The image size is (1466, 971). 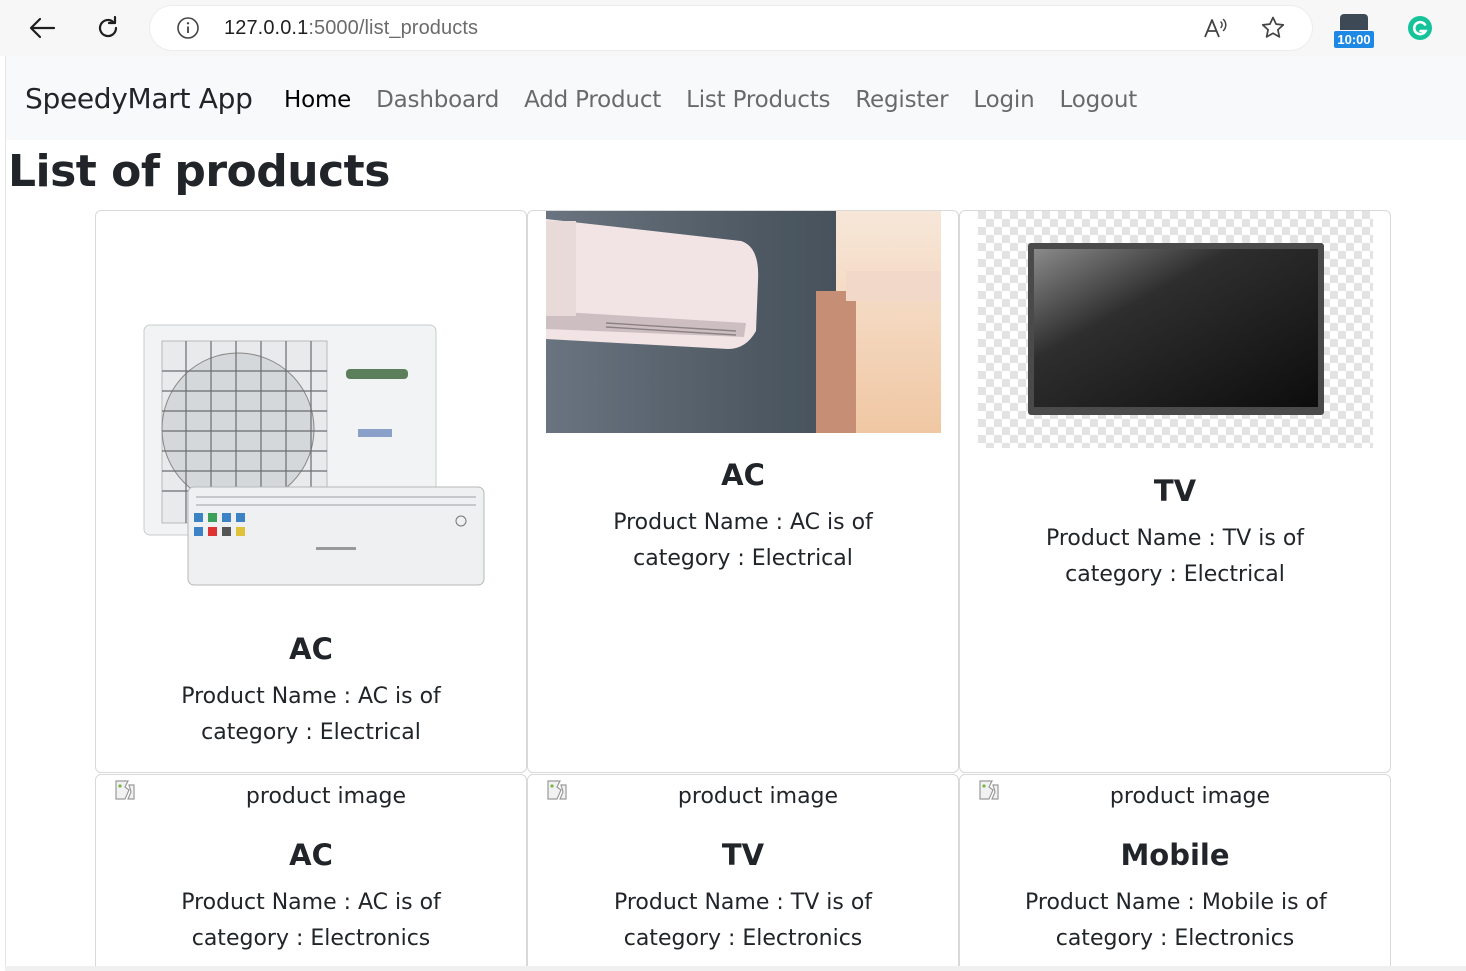 I want to click on navbar-brand: SpeedyMart App, so click(x=139, y=99).